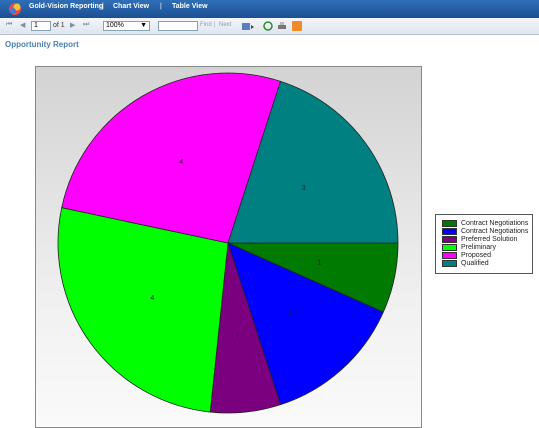 The image size is (539, 428). What do you see at coordinates (42, 44) in the screenshot?
I see `page-title: Opportunity Report` at bounding box center [42, 44].